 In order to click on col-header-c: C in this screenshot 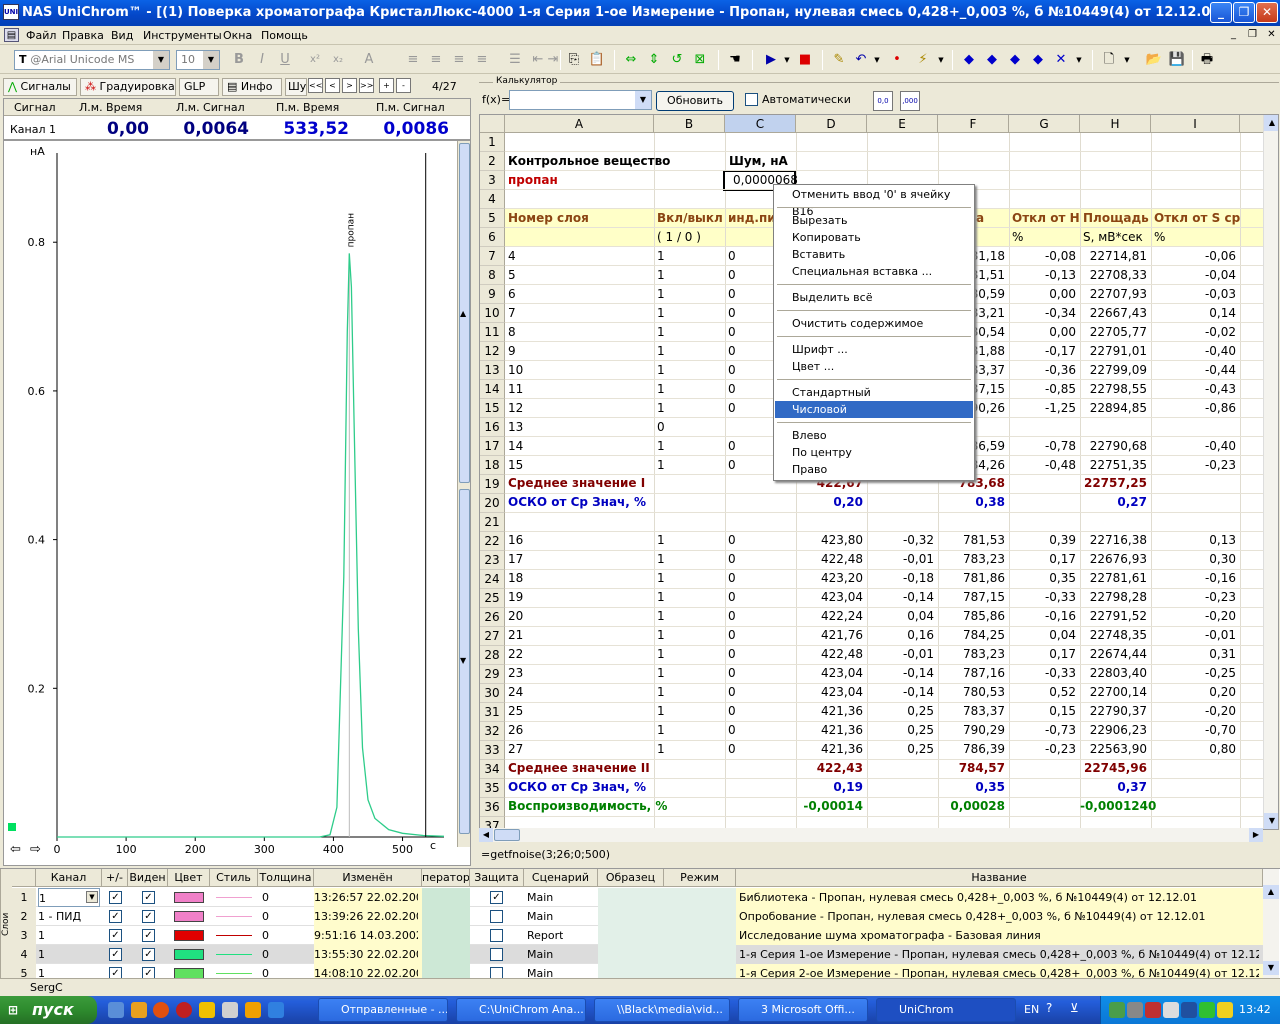, I will do `click(760, 124)`.